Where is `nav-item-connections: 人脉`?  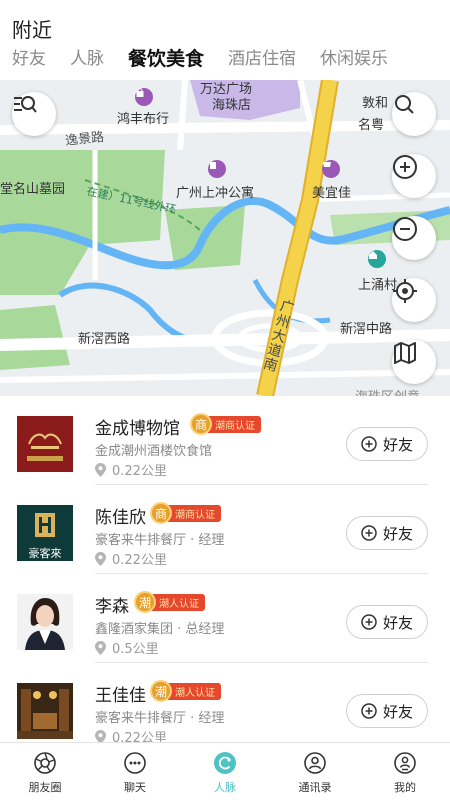
nav-item-connections: 人脉 is located at coordinates (225, 771).